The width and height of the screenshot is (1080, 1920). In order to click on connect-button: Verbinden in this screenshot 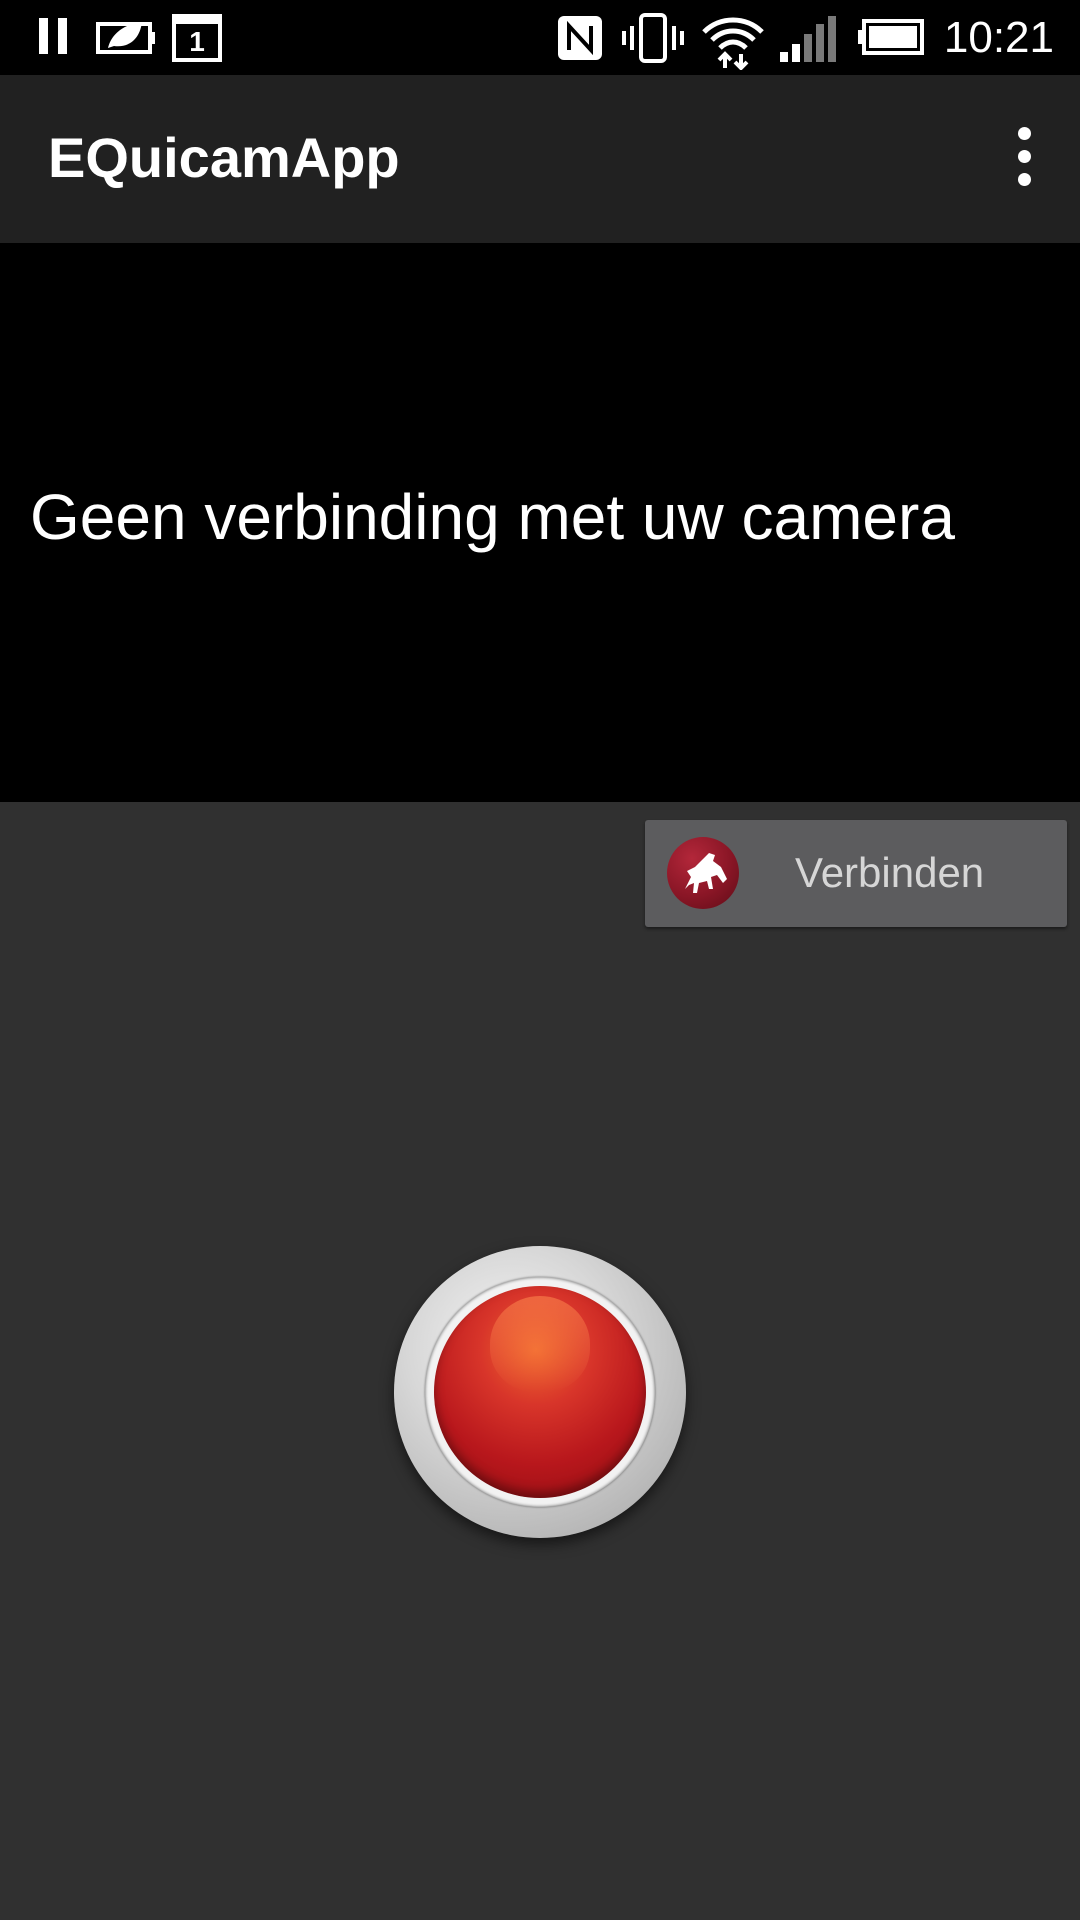, I will do `click(856, 873)`.